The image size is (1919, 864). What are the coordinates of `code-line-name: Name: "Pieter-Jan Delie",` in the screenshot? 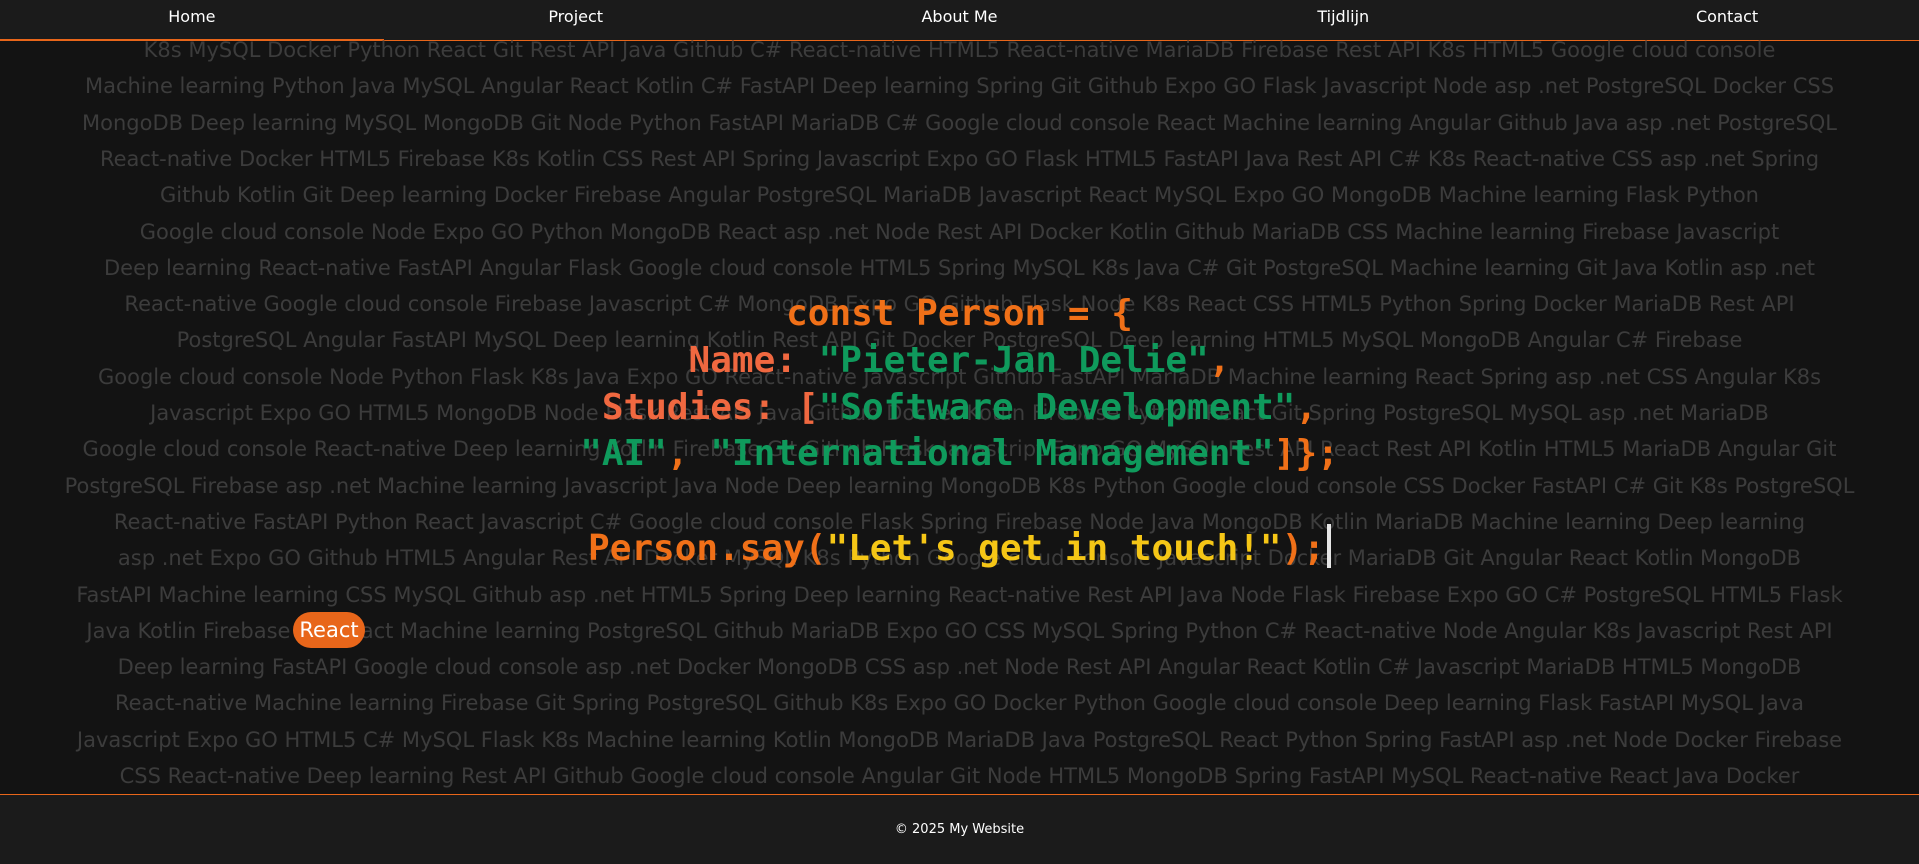 It's located at (959, 361).